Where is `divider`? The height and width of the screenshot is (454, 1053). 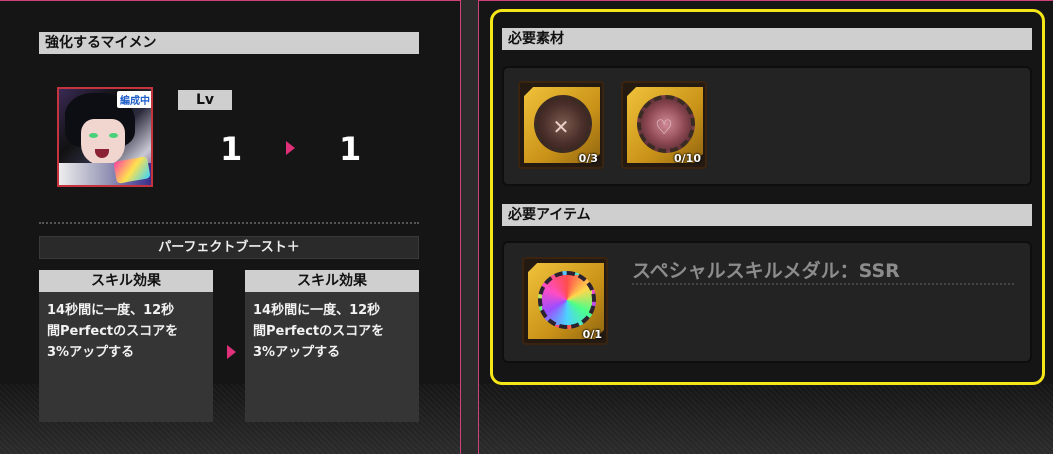 divider is located at coordinates (229, 223).